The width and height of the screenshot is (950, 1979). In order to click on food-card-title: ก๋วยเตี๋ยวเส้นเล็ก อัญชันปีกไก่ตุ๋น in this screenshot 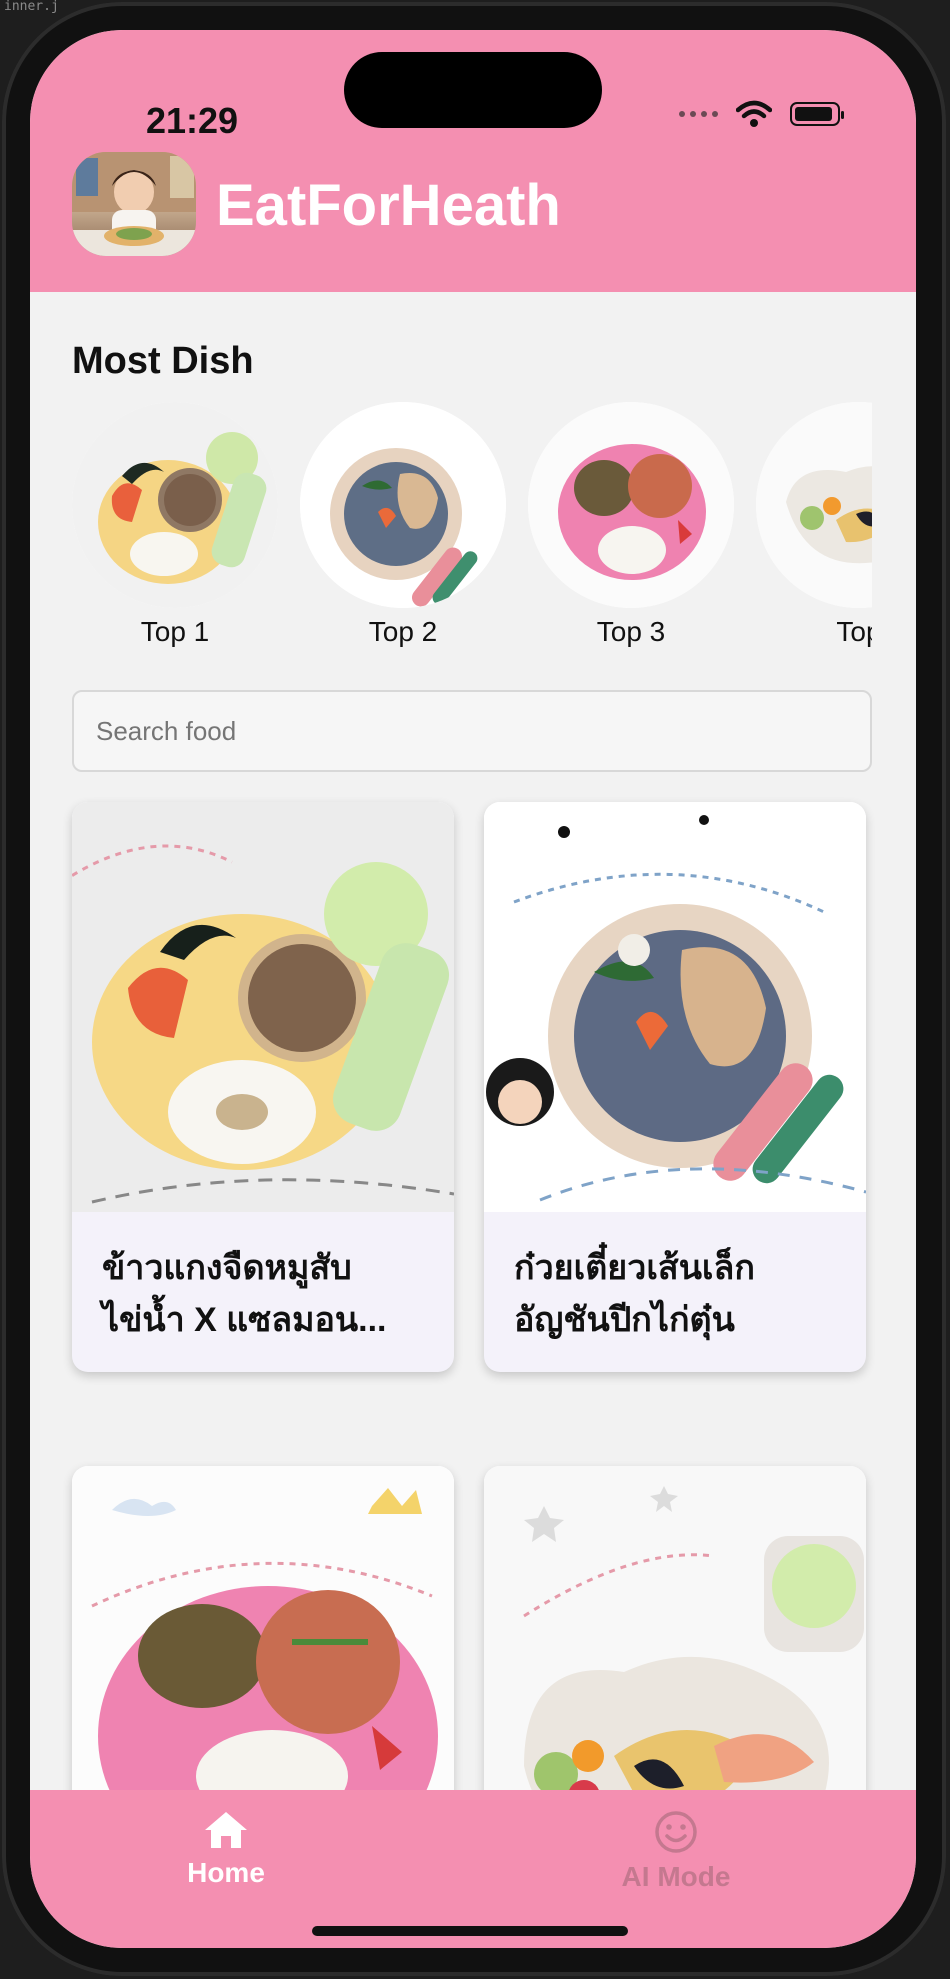, I will do `click(675, 1292)`.